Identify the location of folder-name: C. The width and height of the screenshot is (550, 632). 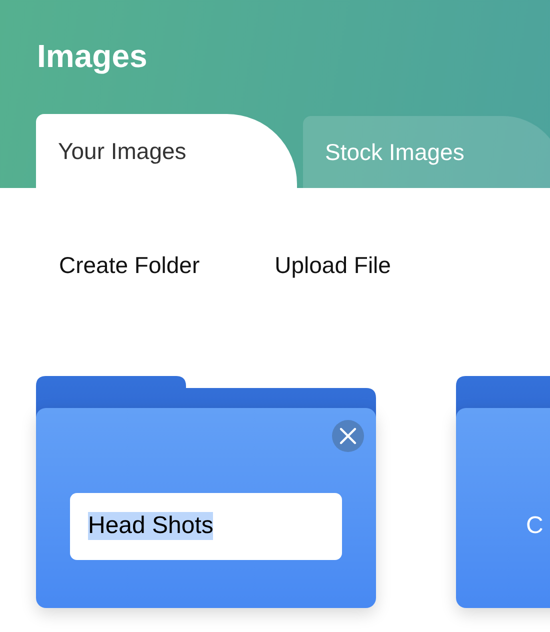
(535, 526).